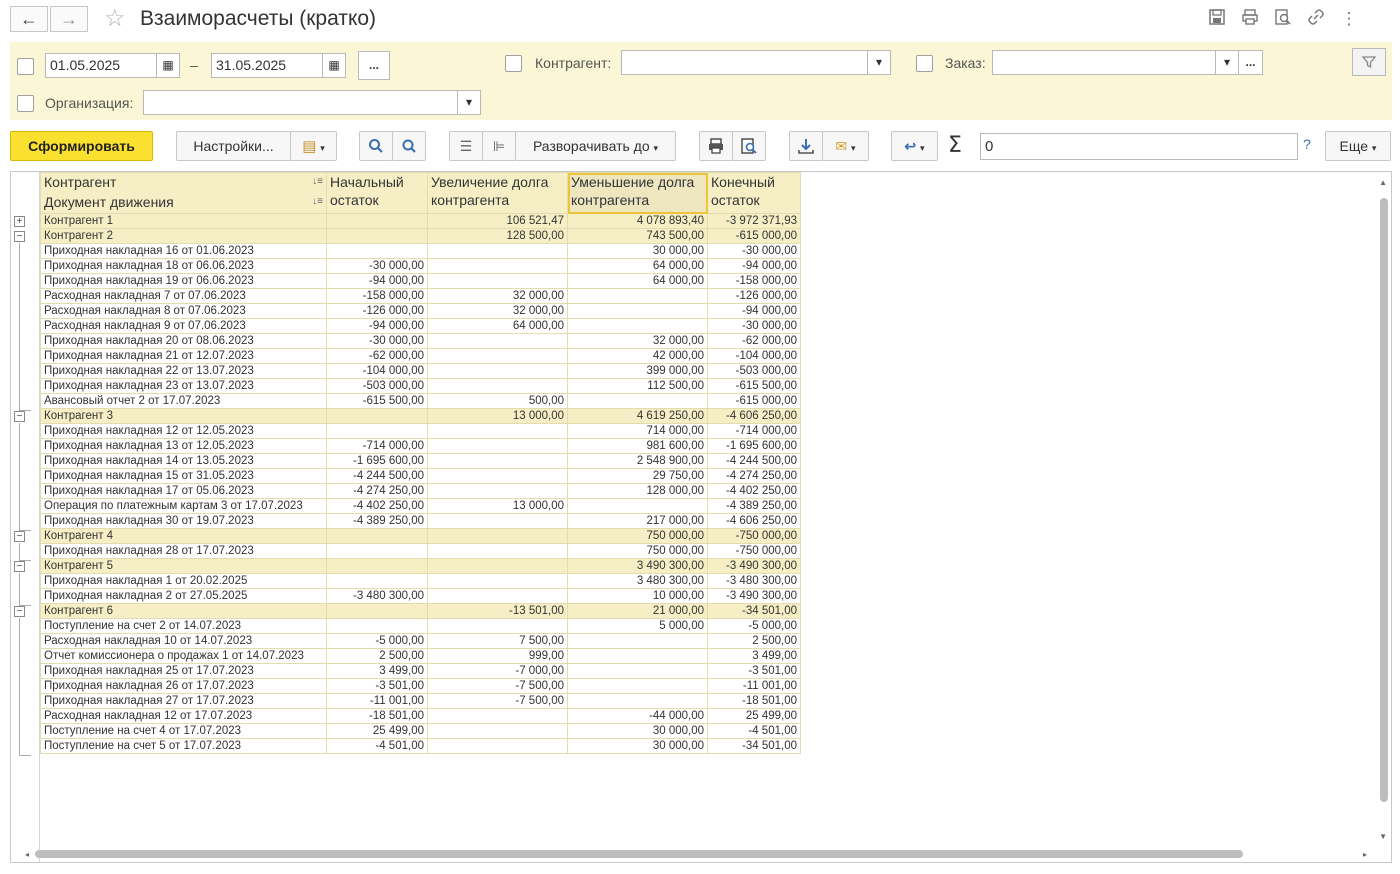 The height and width of the screenshot is (874, 1400). What do you see at coordinates (754, 281) in the screenshot?
I see `end-balance-cell: -158 000,00` at bounding box center [754, 281].